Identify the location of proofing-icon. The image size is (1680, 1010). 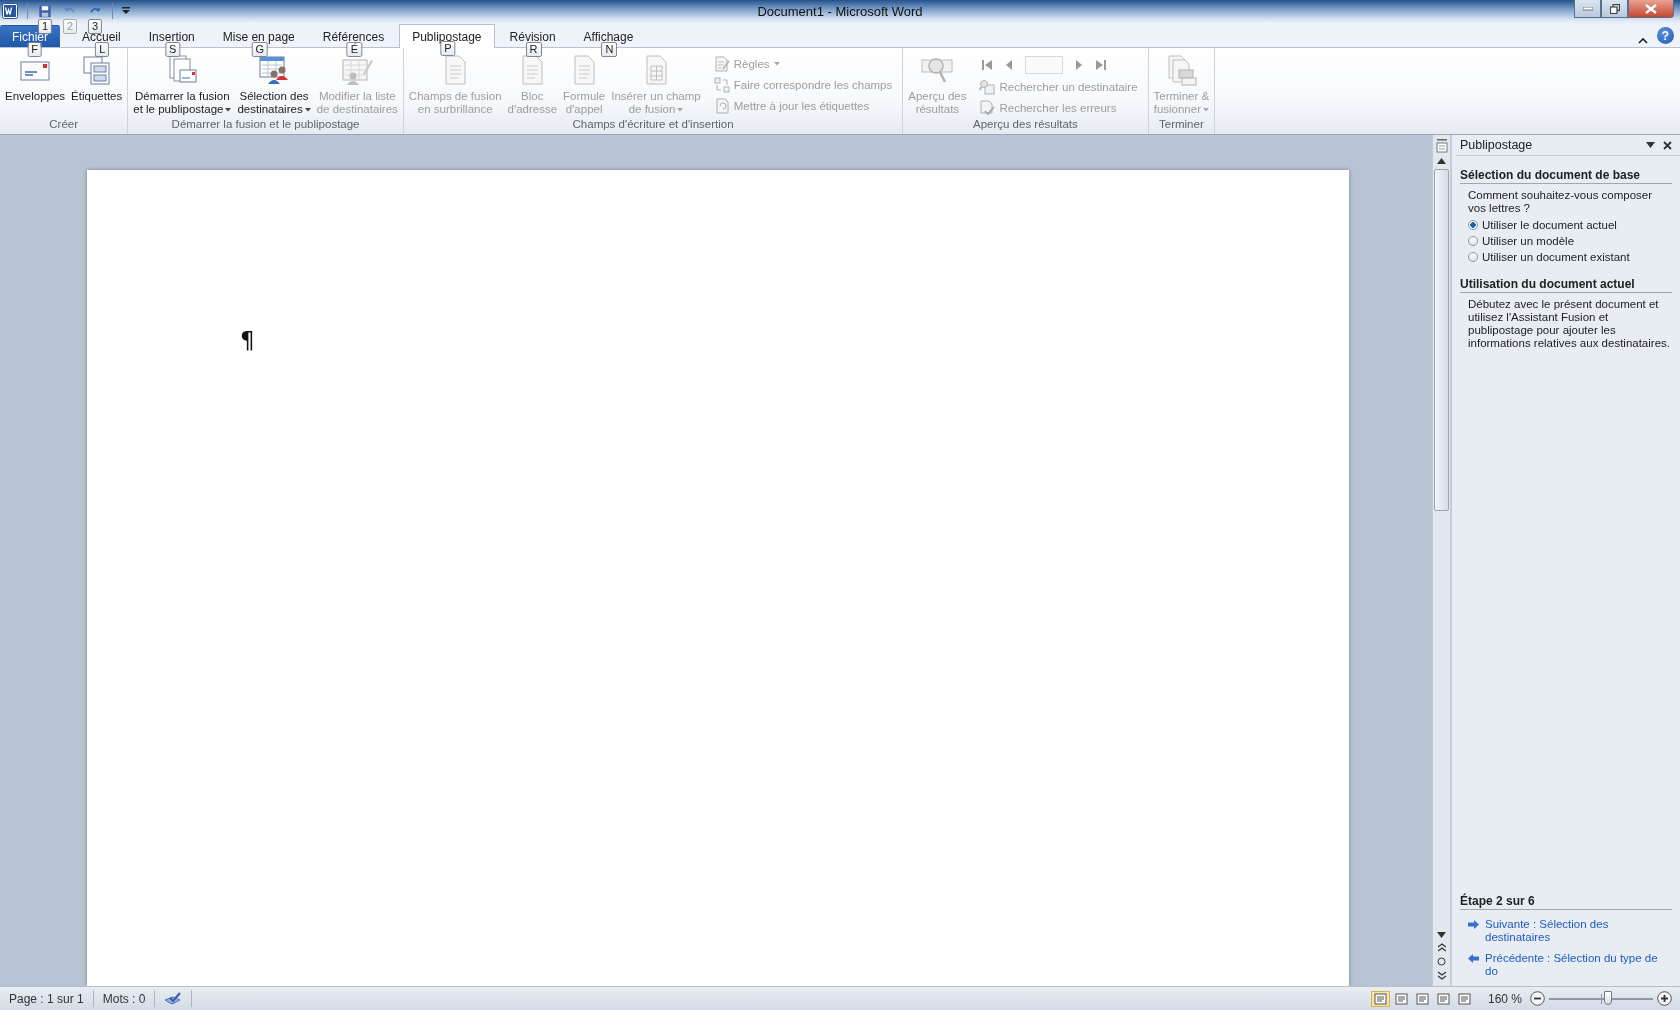
(173, 998).